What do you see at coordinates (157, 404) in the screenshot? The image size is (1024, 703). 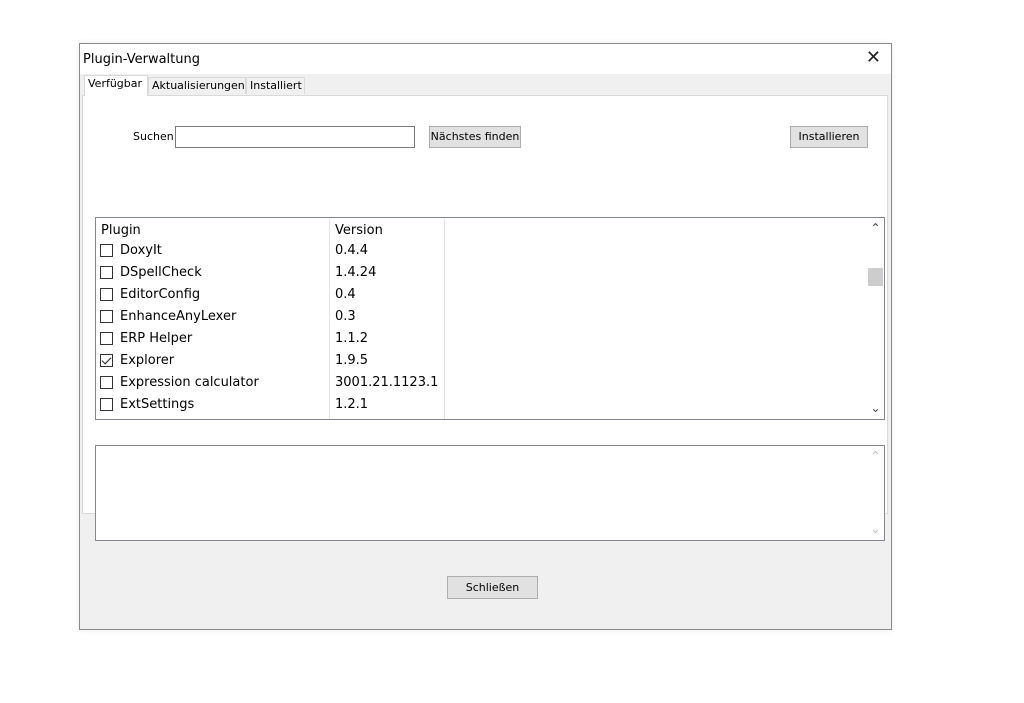 I see `plugin-name: ExtSettings` at bounding box center [157, 404].